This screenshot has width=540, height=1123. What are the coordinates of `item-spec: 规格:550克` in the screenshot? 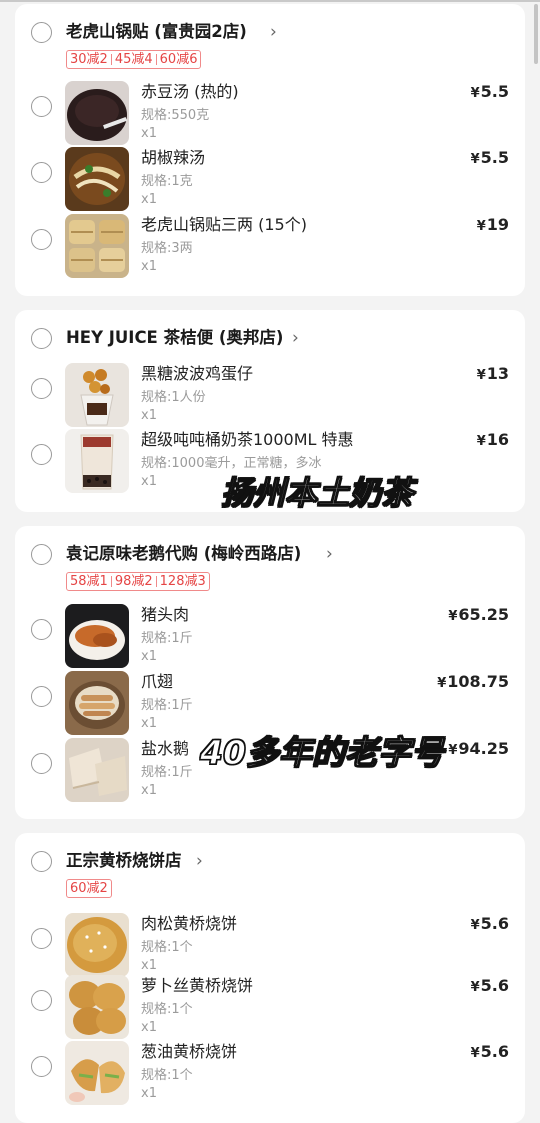 It's located at (175, 115).